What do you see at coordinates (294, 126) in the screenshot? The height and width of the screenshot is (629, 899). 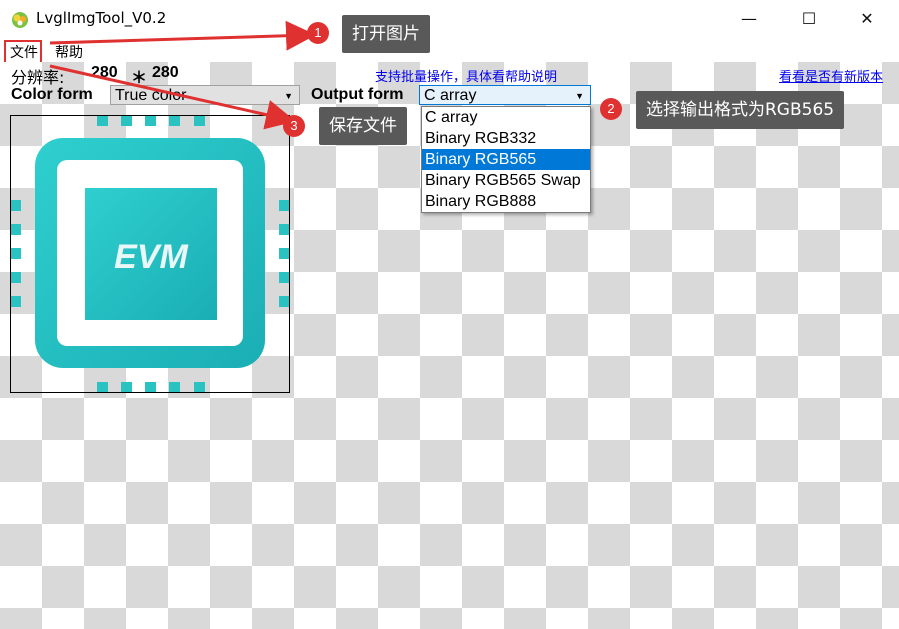 I see `step-badge-3: 3` at bounding box center [294, 126].